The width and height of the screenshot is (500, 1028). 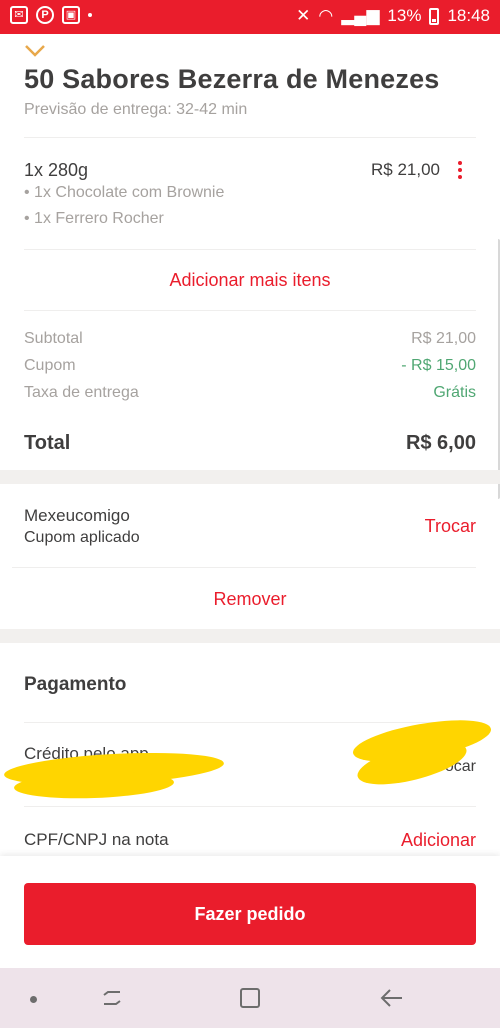 What do you see at coordinates (404, 15) in the screenshot?
I see `battery-text: 13%` at bounding box center [404, 15].